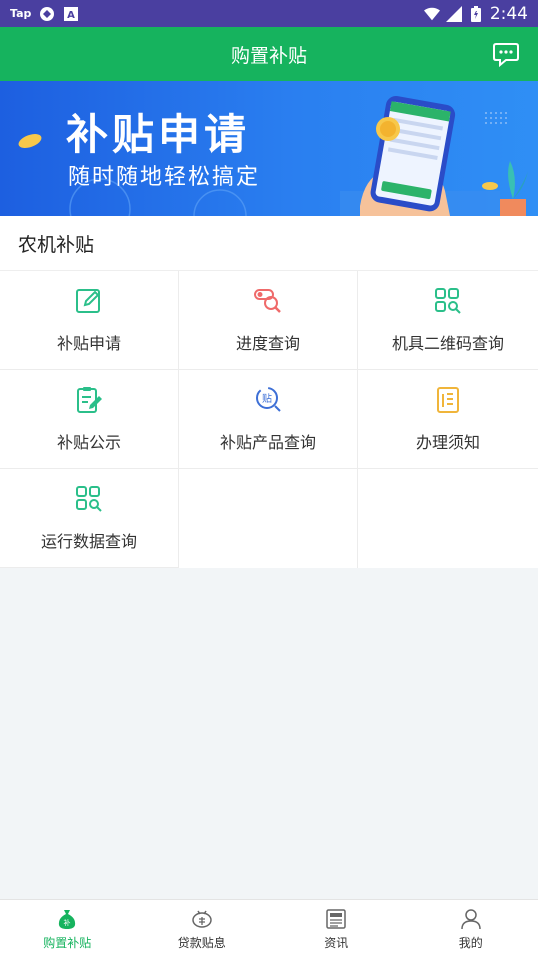 This screenshot has width=538, height=958. What do you see at coordinates (267, 442) in the screenshot?
I see `grid-item-label: 补贴产品查询` at bounding box center [267, 442].